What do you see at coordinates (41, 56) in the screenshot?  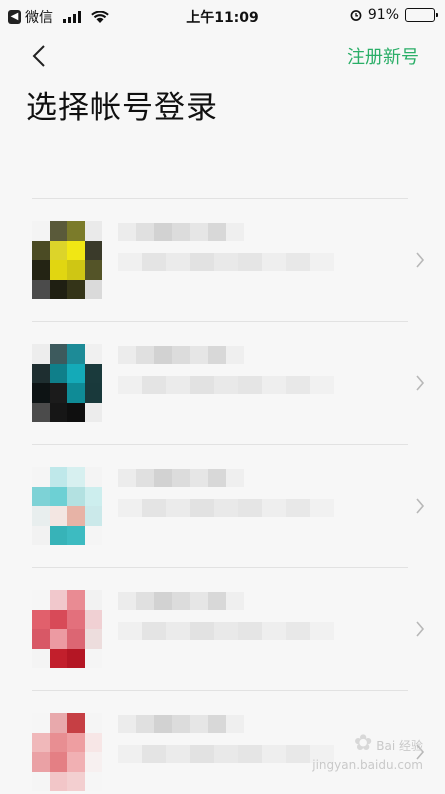 I see `back-button` at bounding box center [41, 56].